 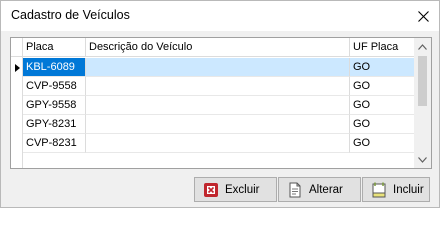 I want to click on excluir-button-label: Excluir, so click(x=242, y=189).